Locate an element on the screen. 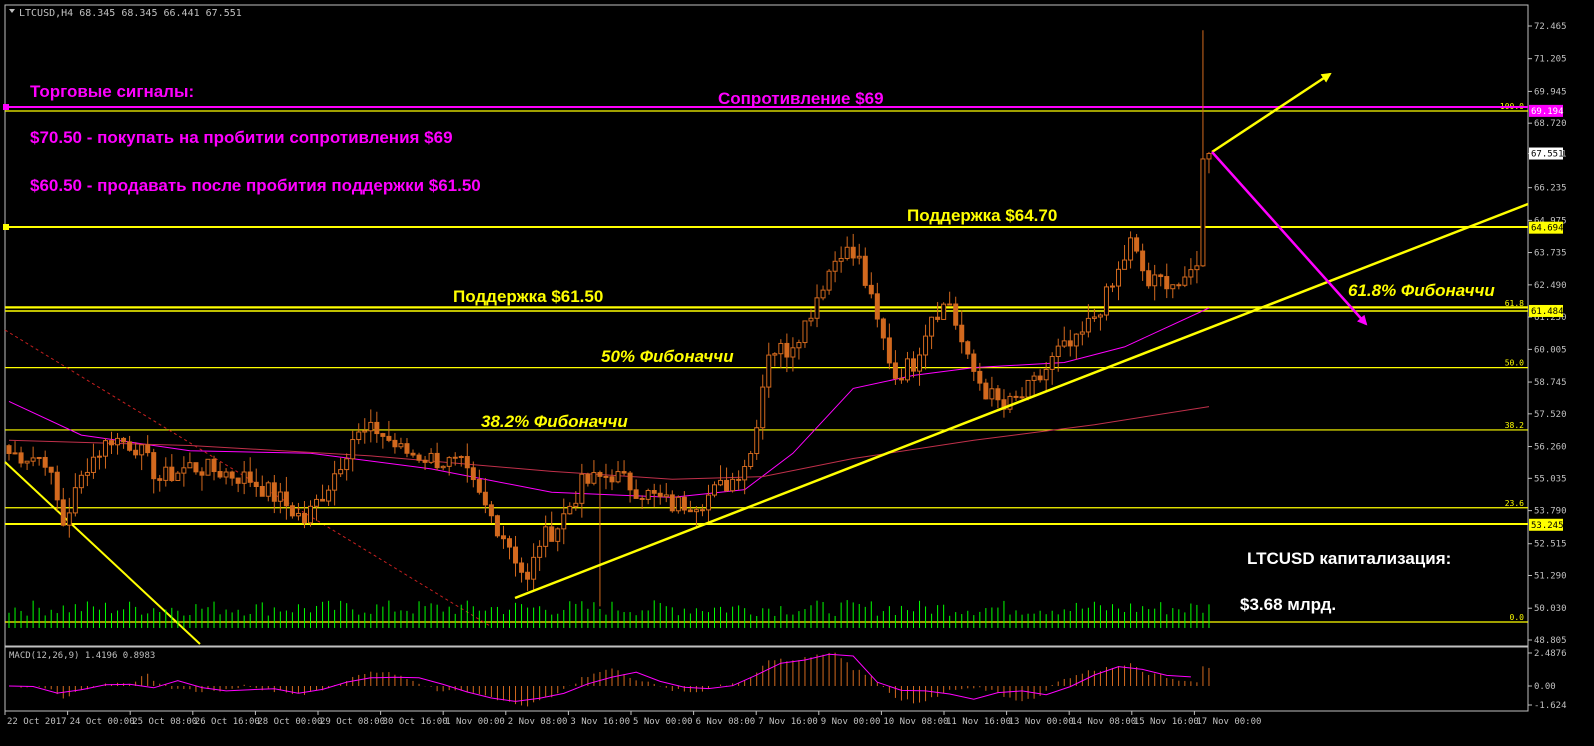  time-tick-label: 1 Nov 00:00 is located at coordinates (475, 722).